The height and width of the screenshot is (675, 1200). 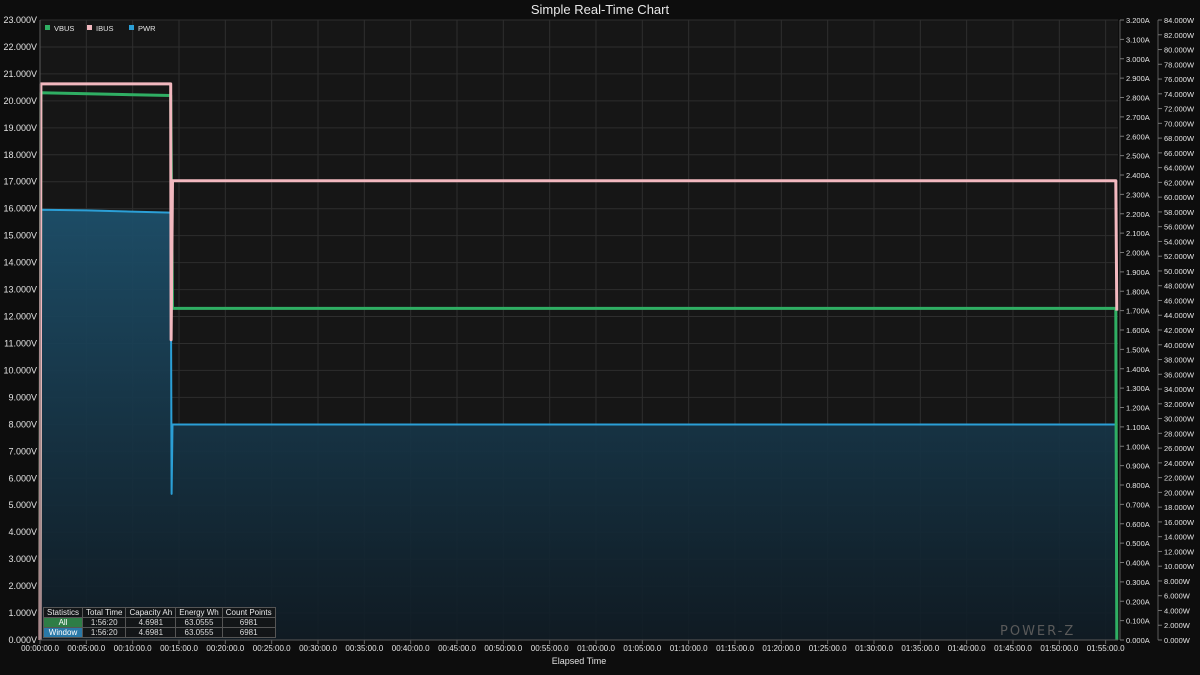 I want to click on x-tick-label: 00:45:00.0, so click(x=457, y=648).